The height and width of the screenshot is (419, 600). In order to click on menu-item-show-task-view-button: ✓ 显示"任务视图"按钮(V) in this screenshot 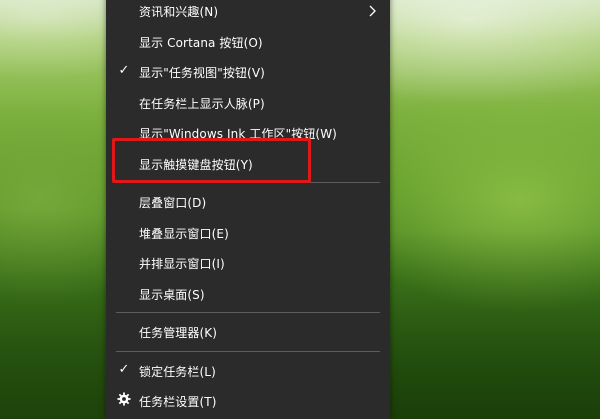, I will do `click(248, 72)`.